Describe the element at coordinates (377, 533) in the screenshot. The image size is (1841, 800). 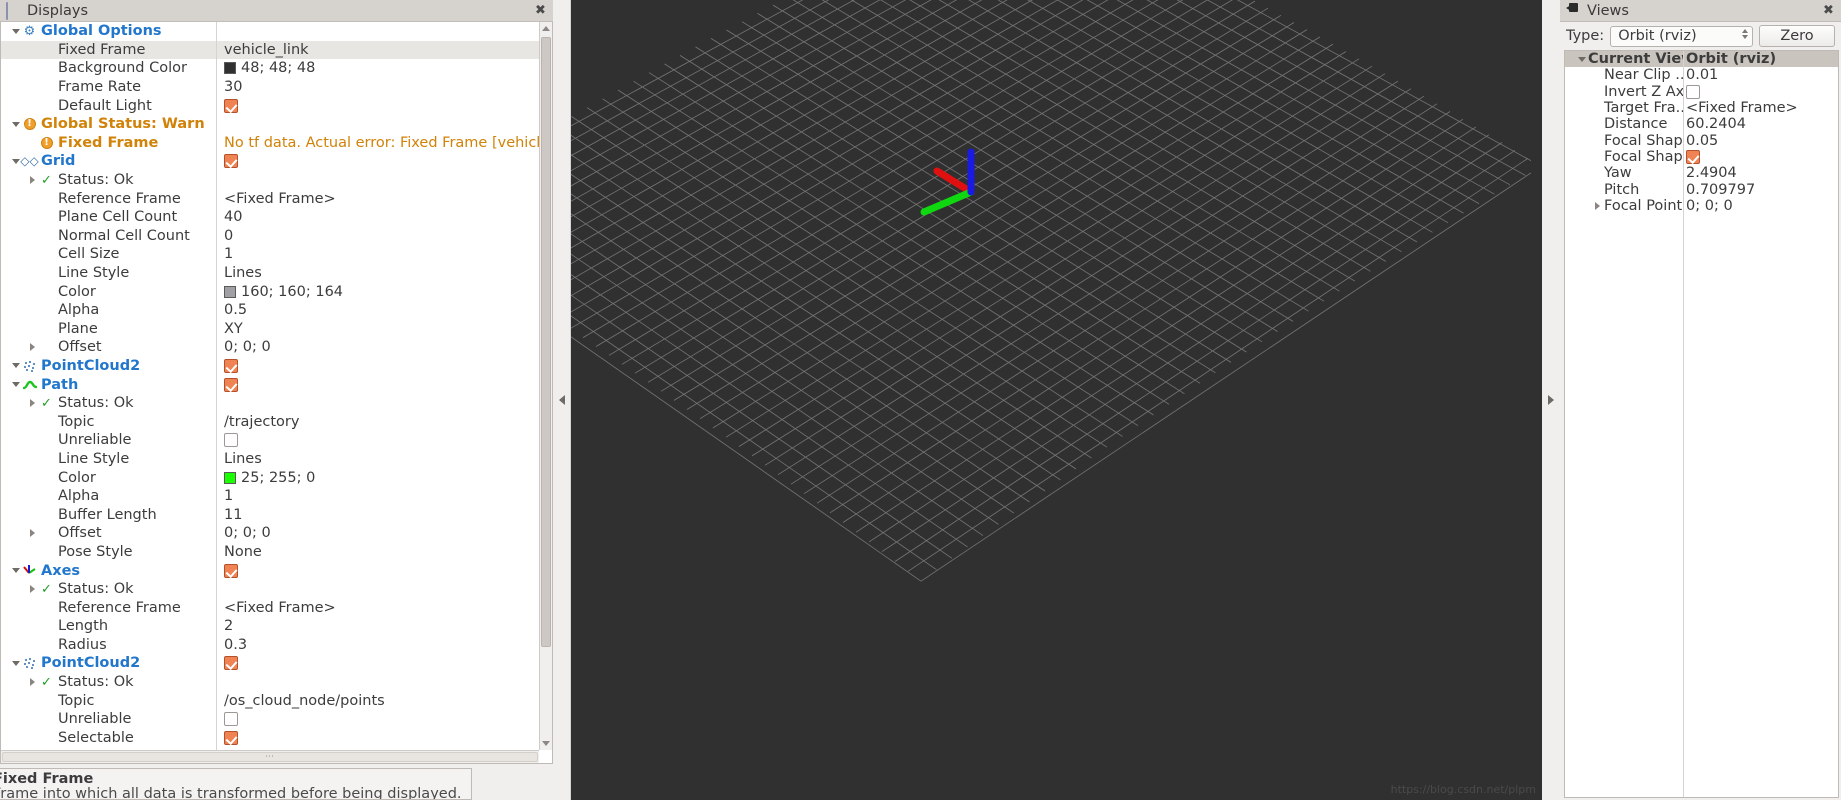
I see `property-value-cell: 0; 0; 0` at that location.